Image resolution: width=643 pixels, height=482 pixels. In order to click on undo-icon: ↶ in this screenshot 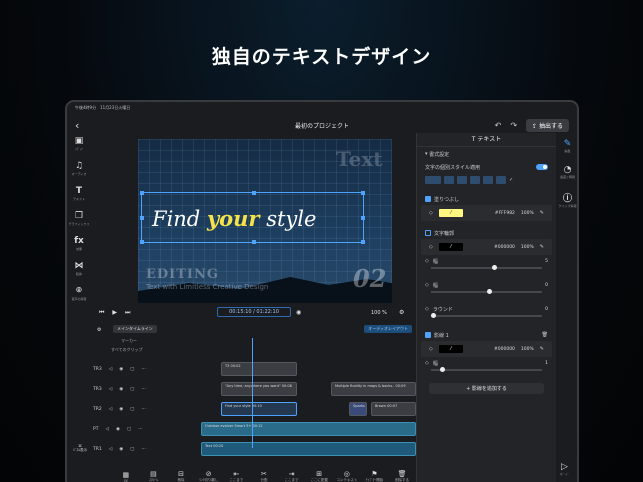, I will do `click(498, 125)`.